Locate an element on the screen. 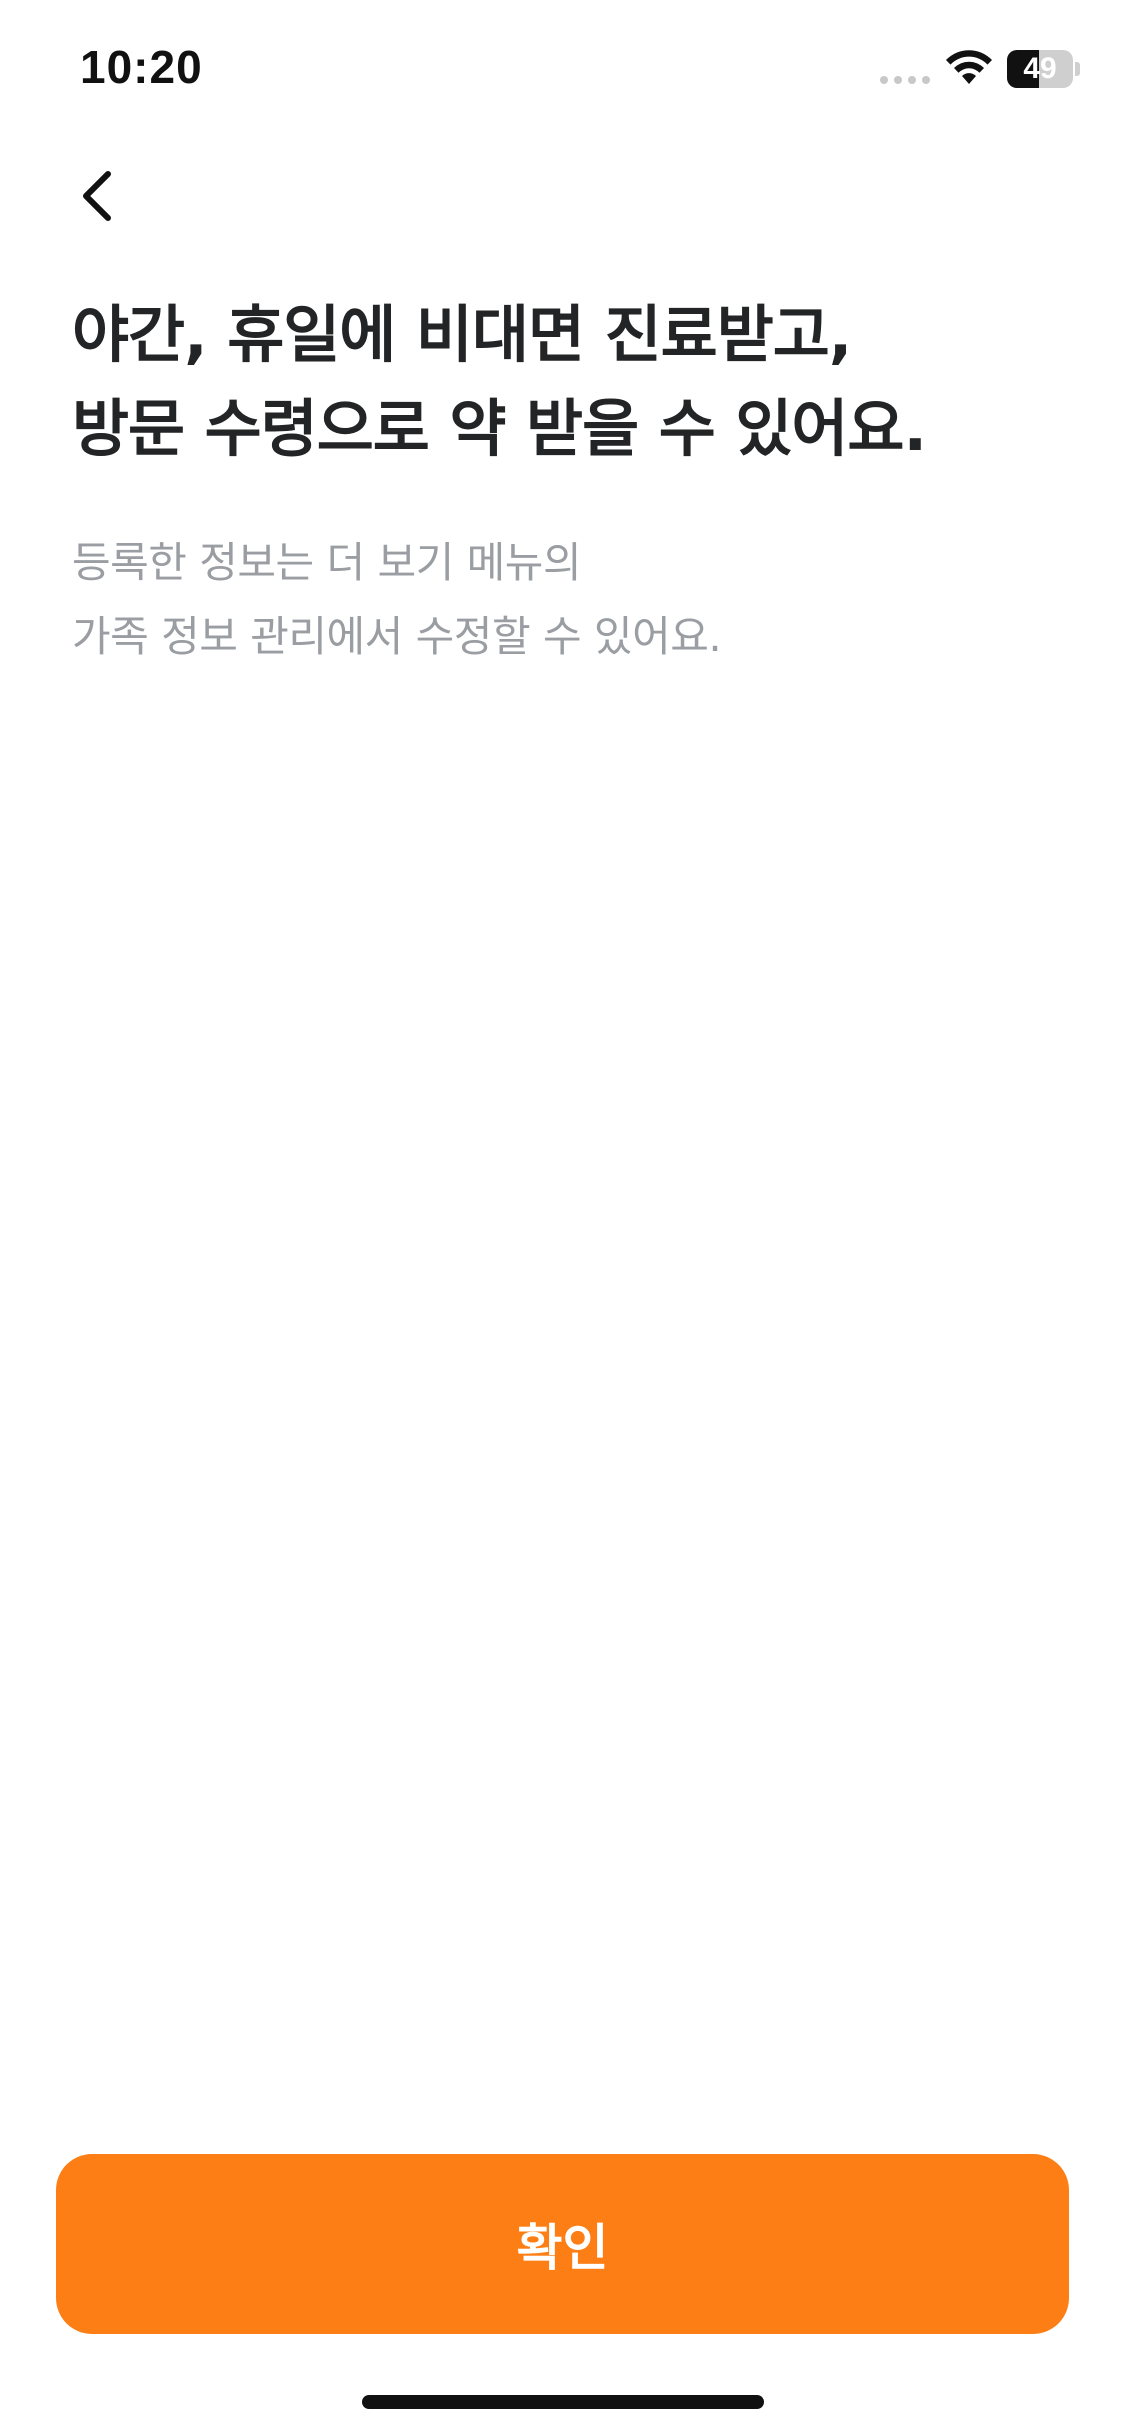 The height and width of the screenshot is (2436, 1125). back-button is located at coordinates (98, 196).